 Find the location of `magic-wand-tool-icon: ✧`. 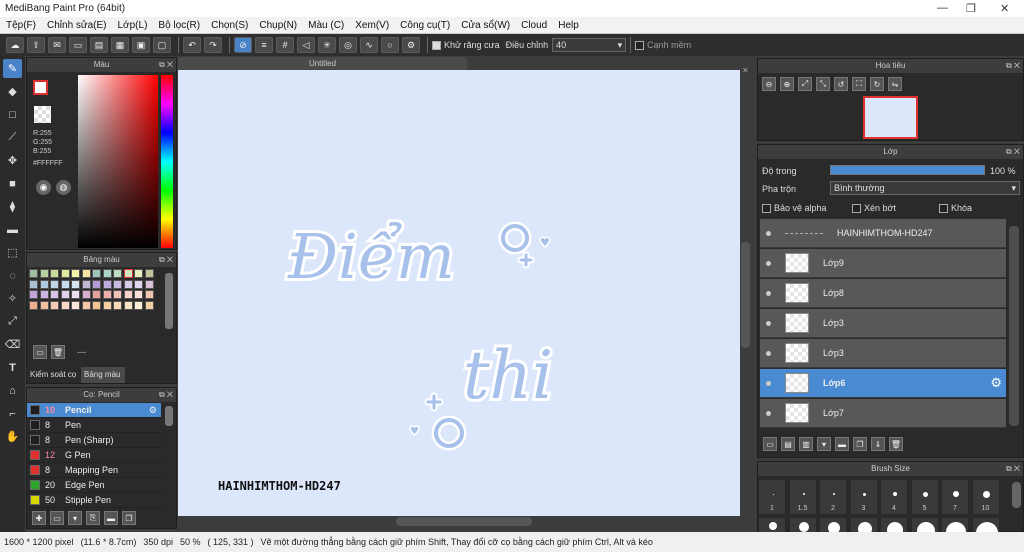

magic-wand-tool-icon: ✧ is located at coordinates (12, 298).